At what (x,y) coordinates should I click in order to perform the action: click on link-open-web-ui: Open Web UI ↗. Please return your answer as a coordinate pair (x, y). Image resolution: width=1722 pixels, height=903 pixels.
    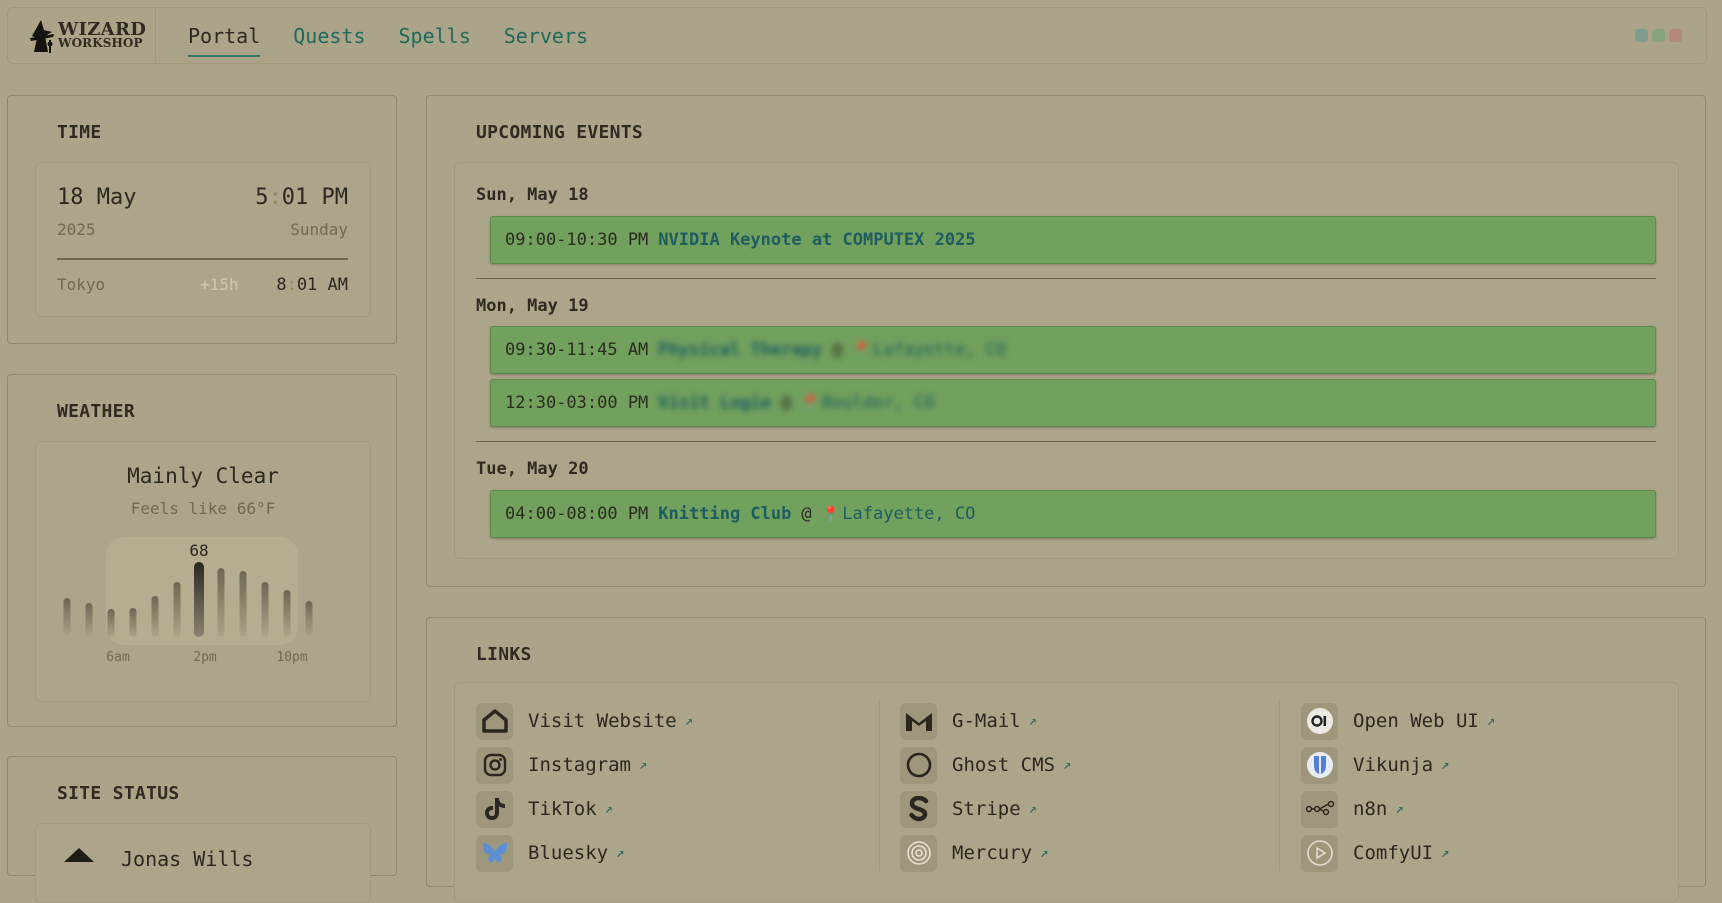
    Looking at the image, I should click on (1398, 721).